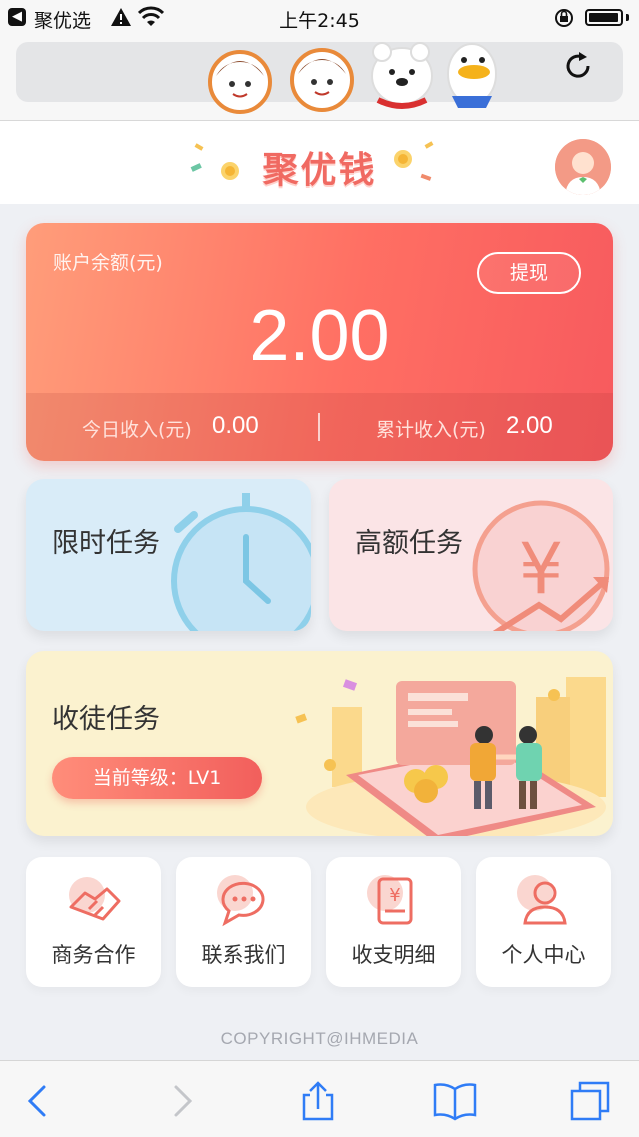 The height and width of the screenshot is (1137, 639). I want to click on handshake-icon, so click(95, 899).